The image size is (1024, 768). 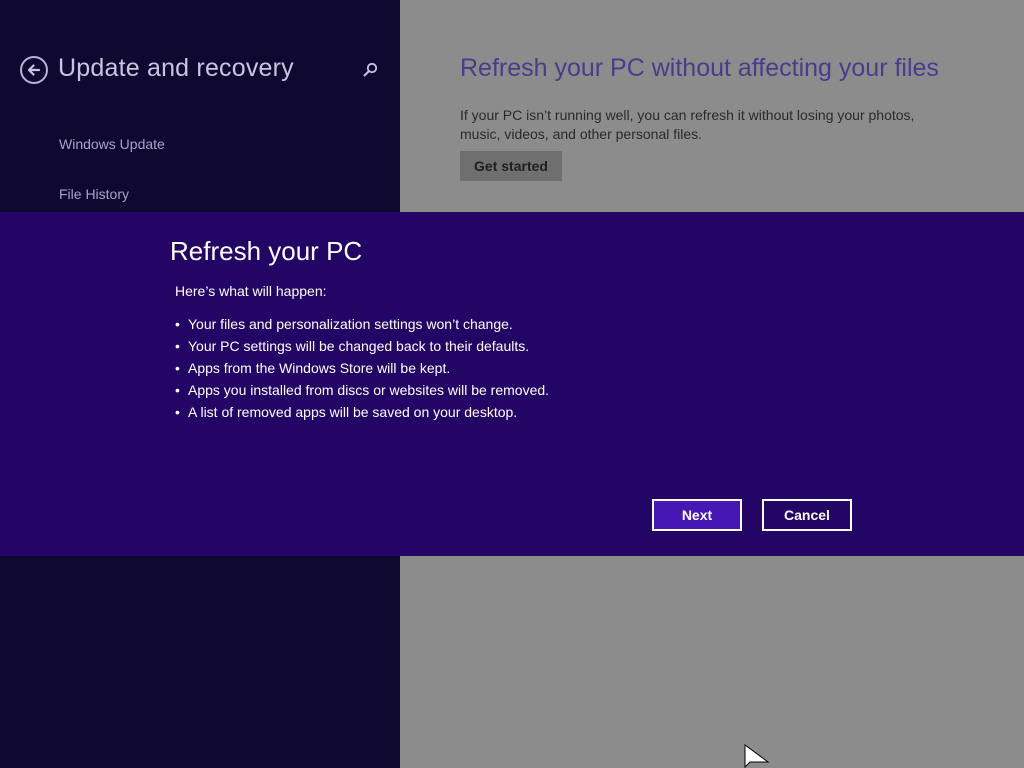 I want to click on search-button, so click(x=370, y=70).